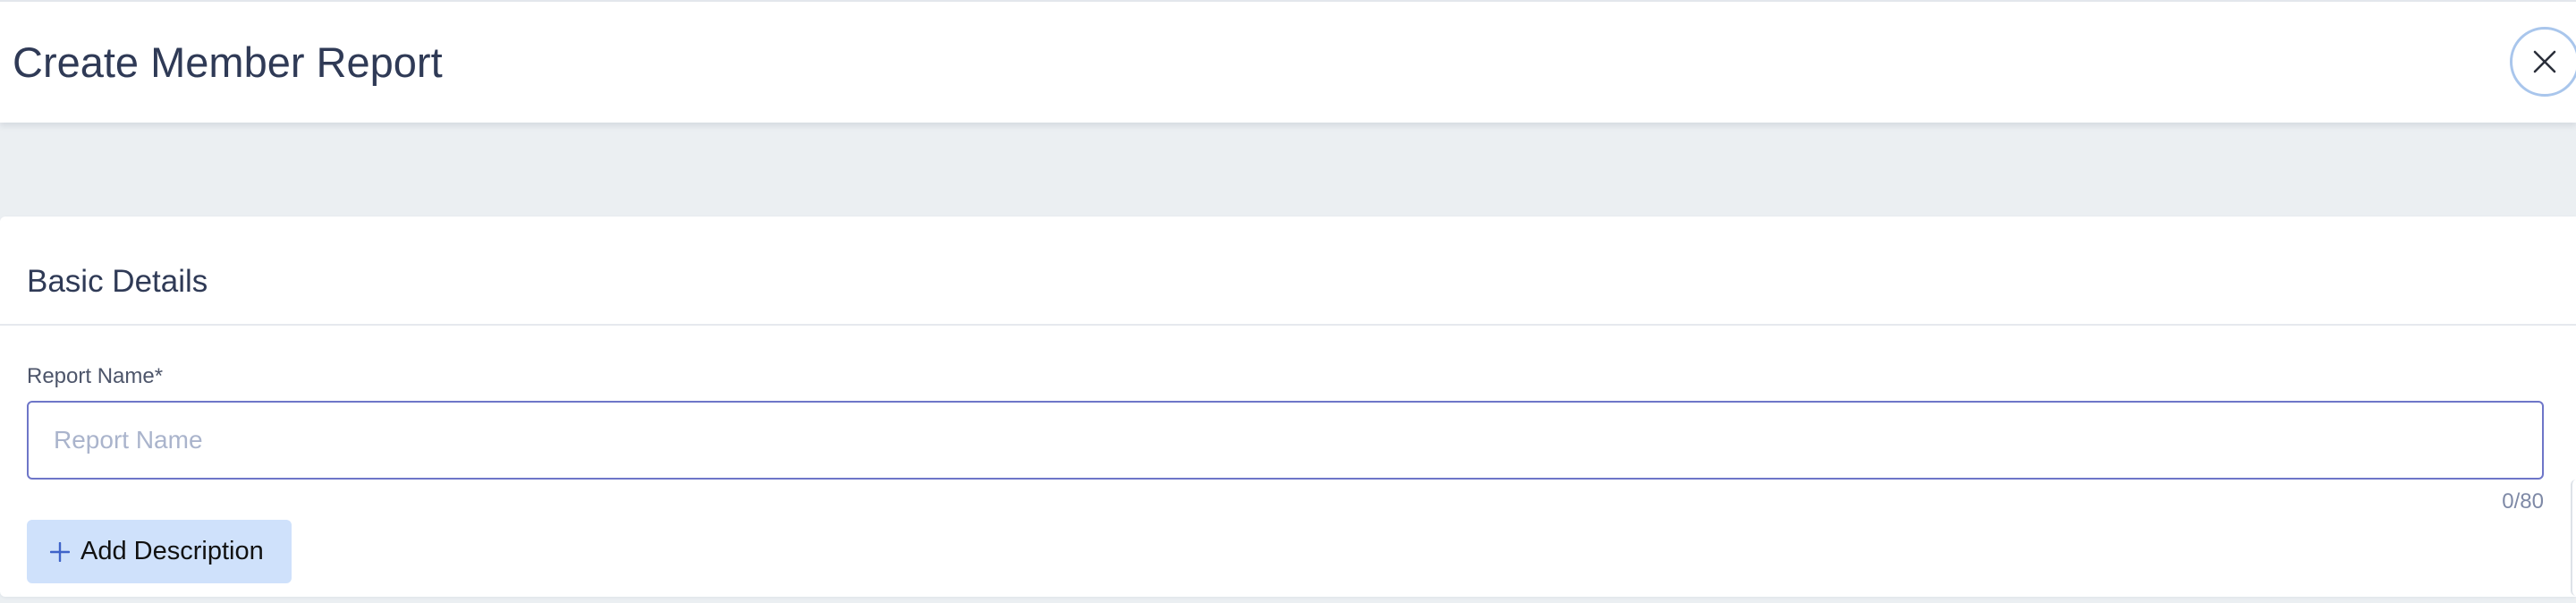 The height and width of the screenshot is (603, 2576). Describe the element at coordinates (228, 62) in the screenshot. I see `page-title: Create Member Report` at that location.